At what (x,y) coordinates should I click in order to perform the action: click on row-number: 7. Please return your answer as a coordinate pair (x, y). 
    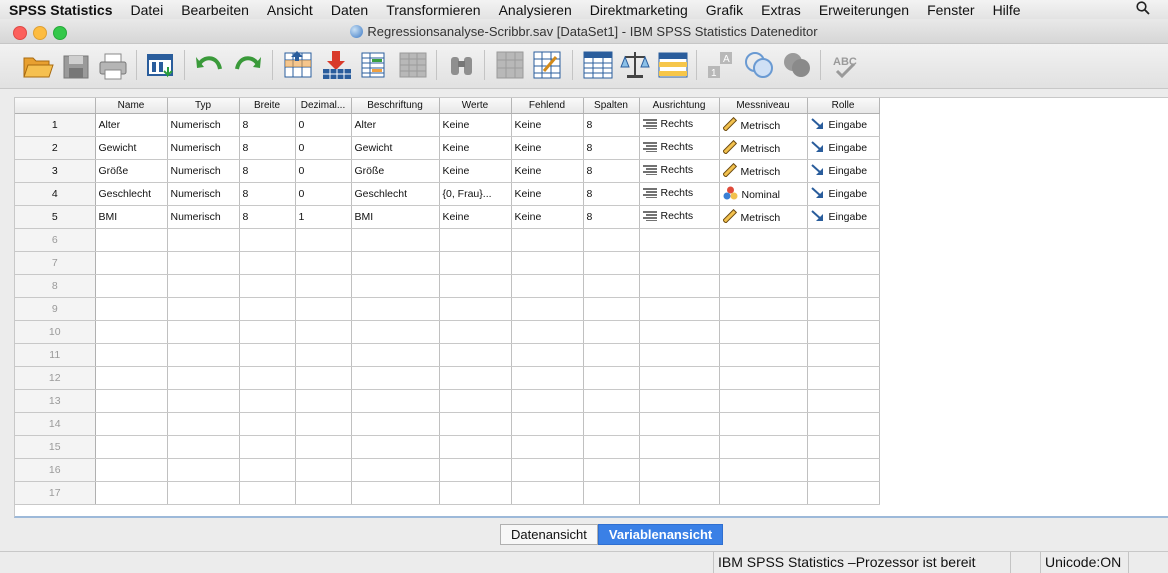
    Looking at the image, I should click on (55, 263).